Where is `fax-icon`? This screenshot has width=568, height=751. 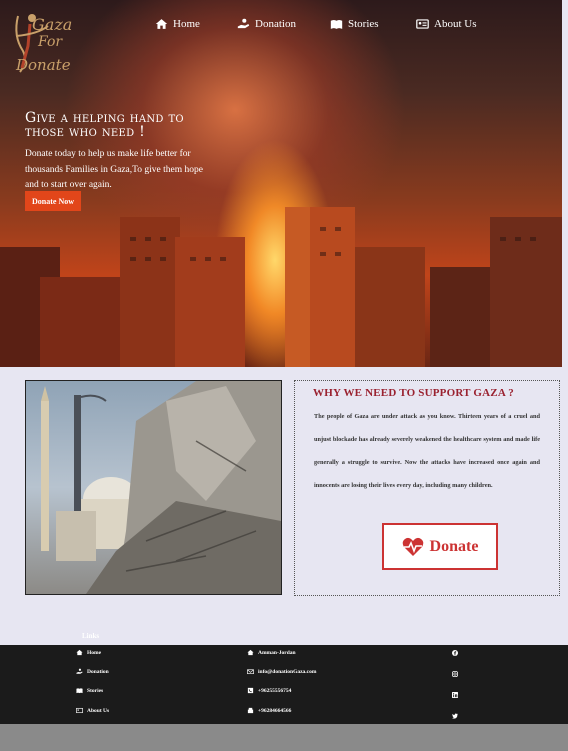 fax-icon is located at coordinates (250, 710).